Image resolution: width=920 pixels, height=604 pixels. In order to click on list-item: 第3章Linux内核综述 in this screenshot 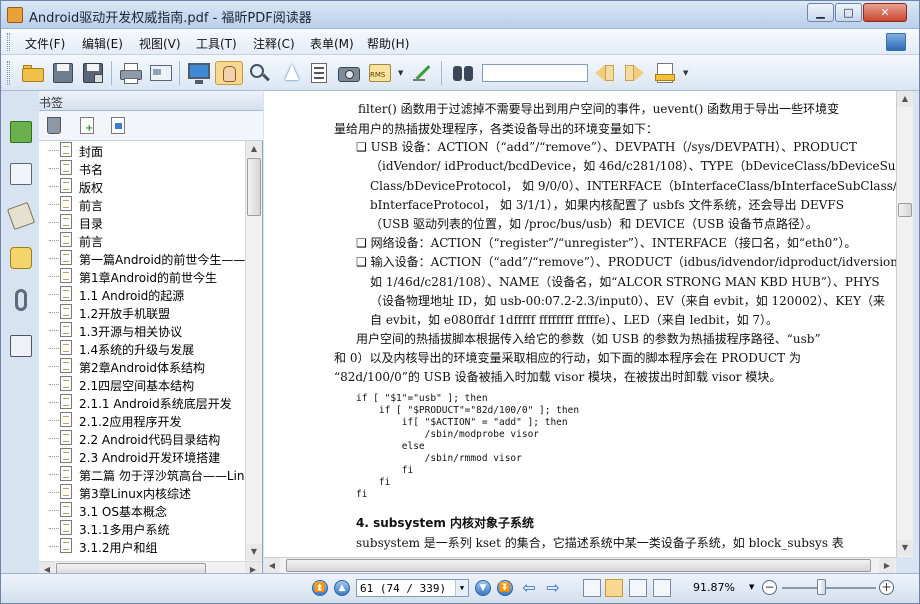, I will do `click(142, 492)`.